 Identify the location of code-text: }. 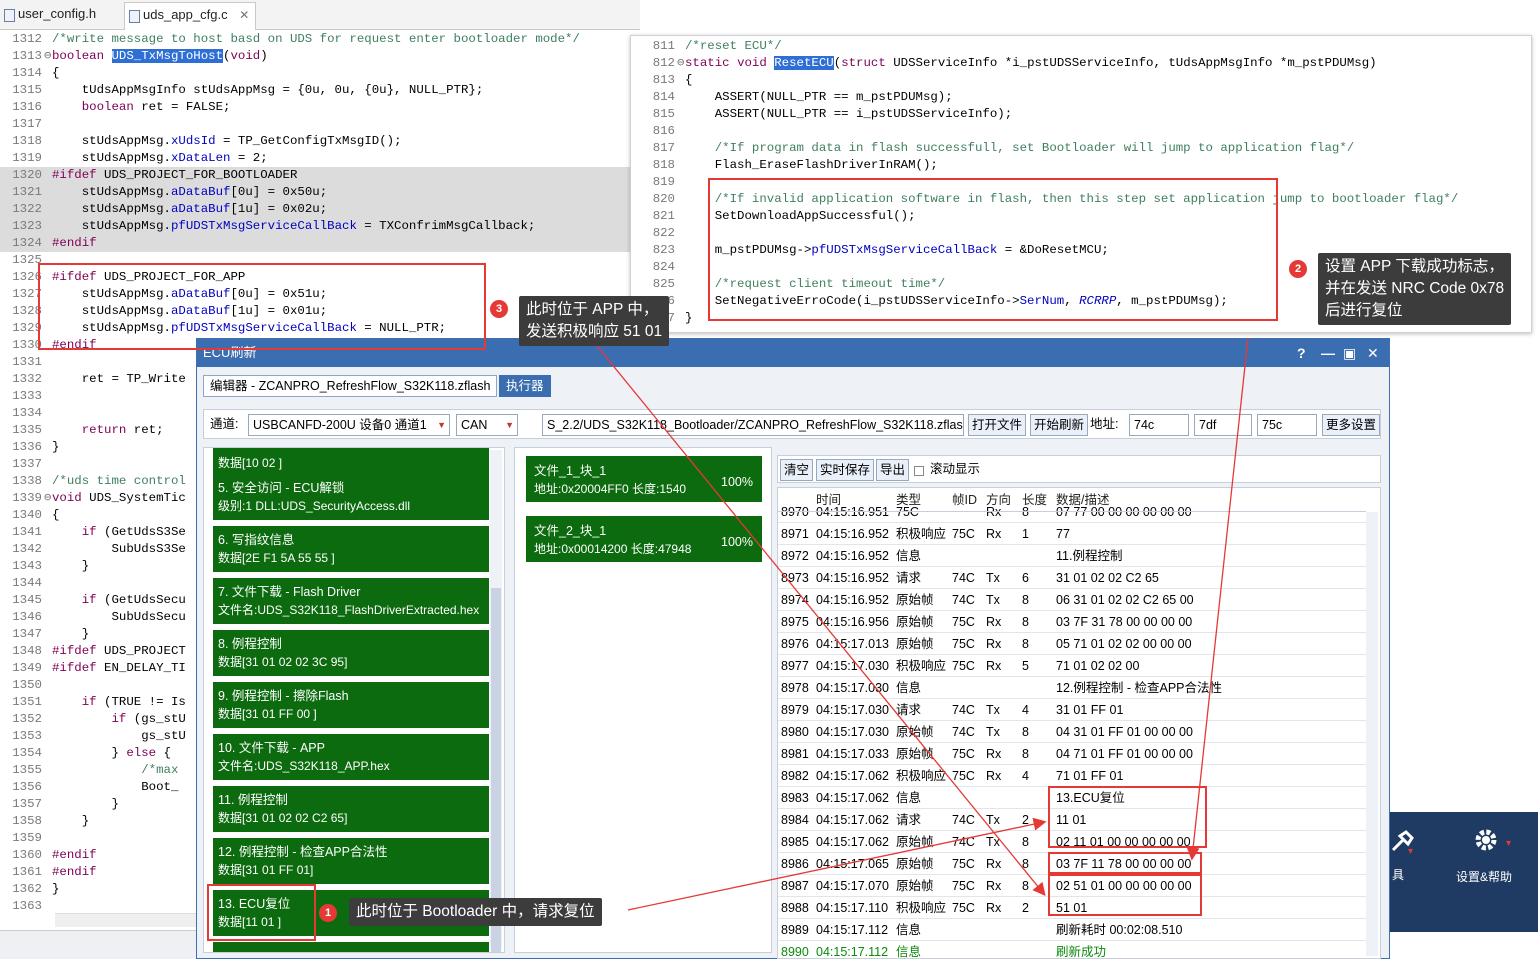
(71, 566).